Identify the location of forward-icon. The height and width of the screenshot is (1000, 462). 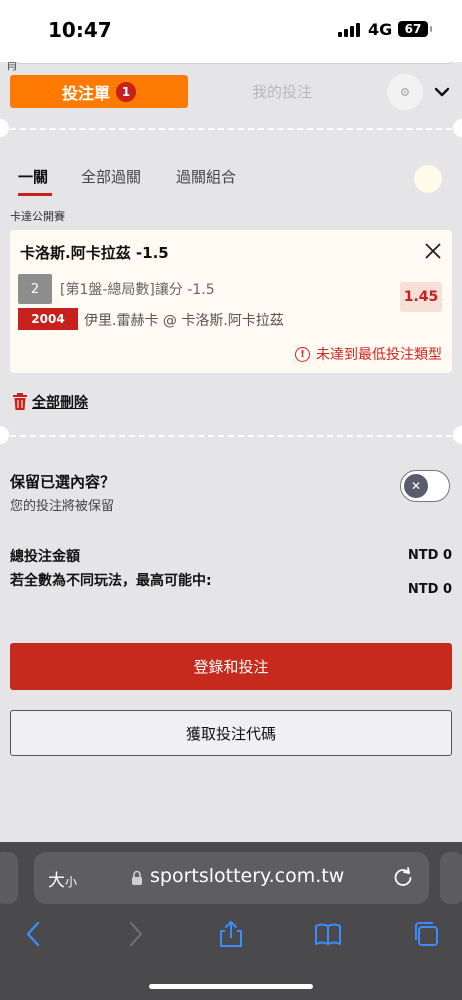
(135, 934).